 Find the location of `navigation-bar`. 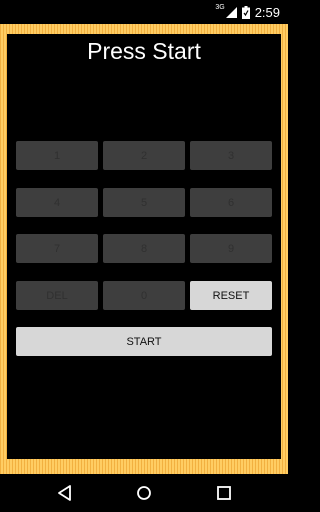

navigation-bar is located at coordinates (144, 493).